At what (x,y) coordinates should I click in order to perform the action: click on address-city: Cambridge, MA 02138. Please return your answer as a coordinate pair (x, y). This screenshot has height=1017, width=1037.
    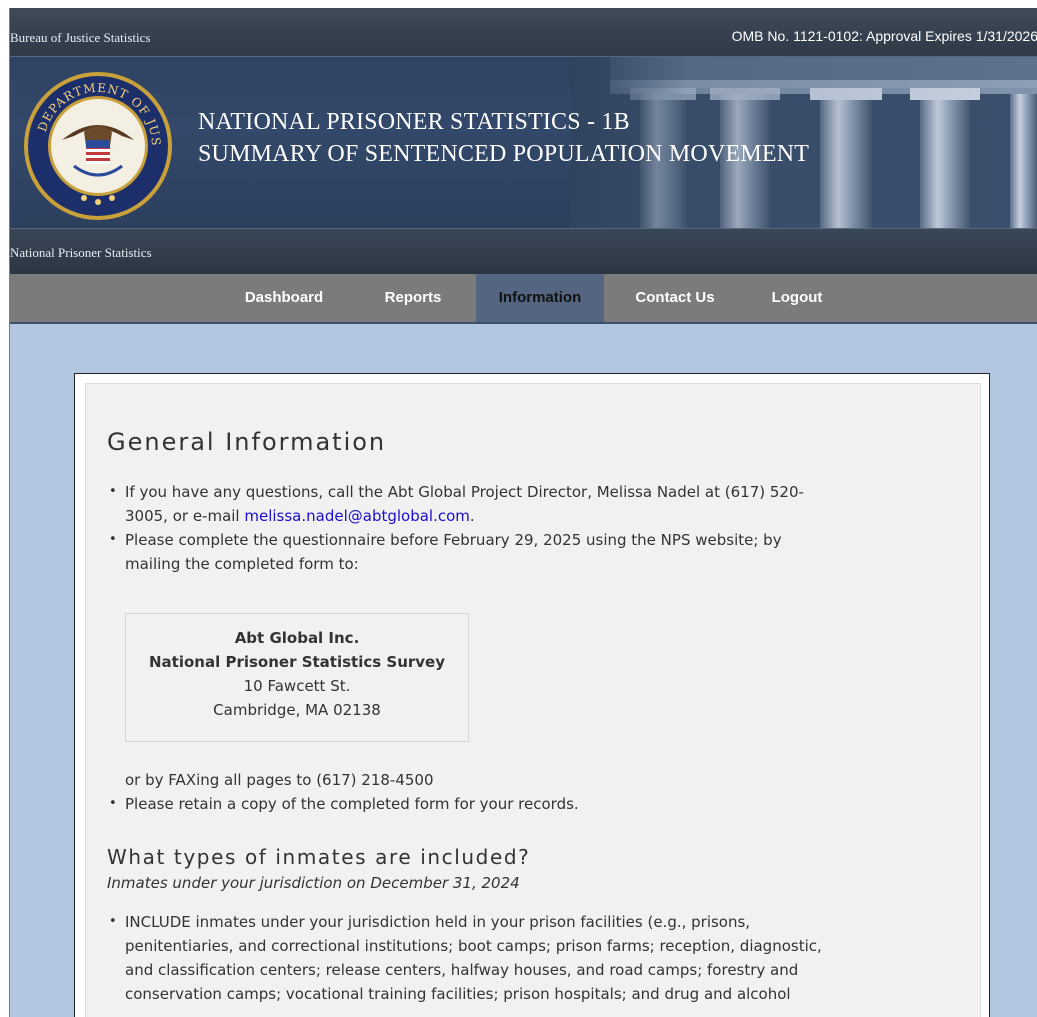
    Looking at the image, I should click on (297, 710).